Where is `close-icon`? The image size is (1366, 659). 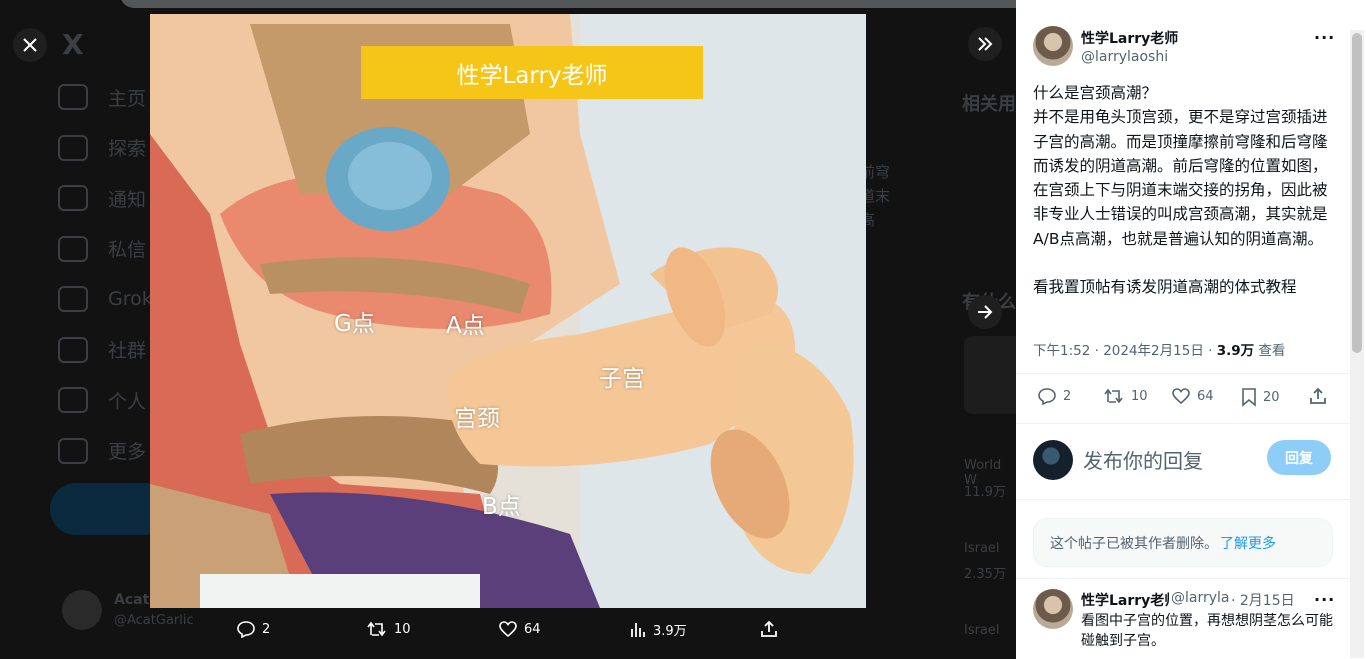
close-icon is located at coordinates (30, 45).